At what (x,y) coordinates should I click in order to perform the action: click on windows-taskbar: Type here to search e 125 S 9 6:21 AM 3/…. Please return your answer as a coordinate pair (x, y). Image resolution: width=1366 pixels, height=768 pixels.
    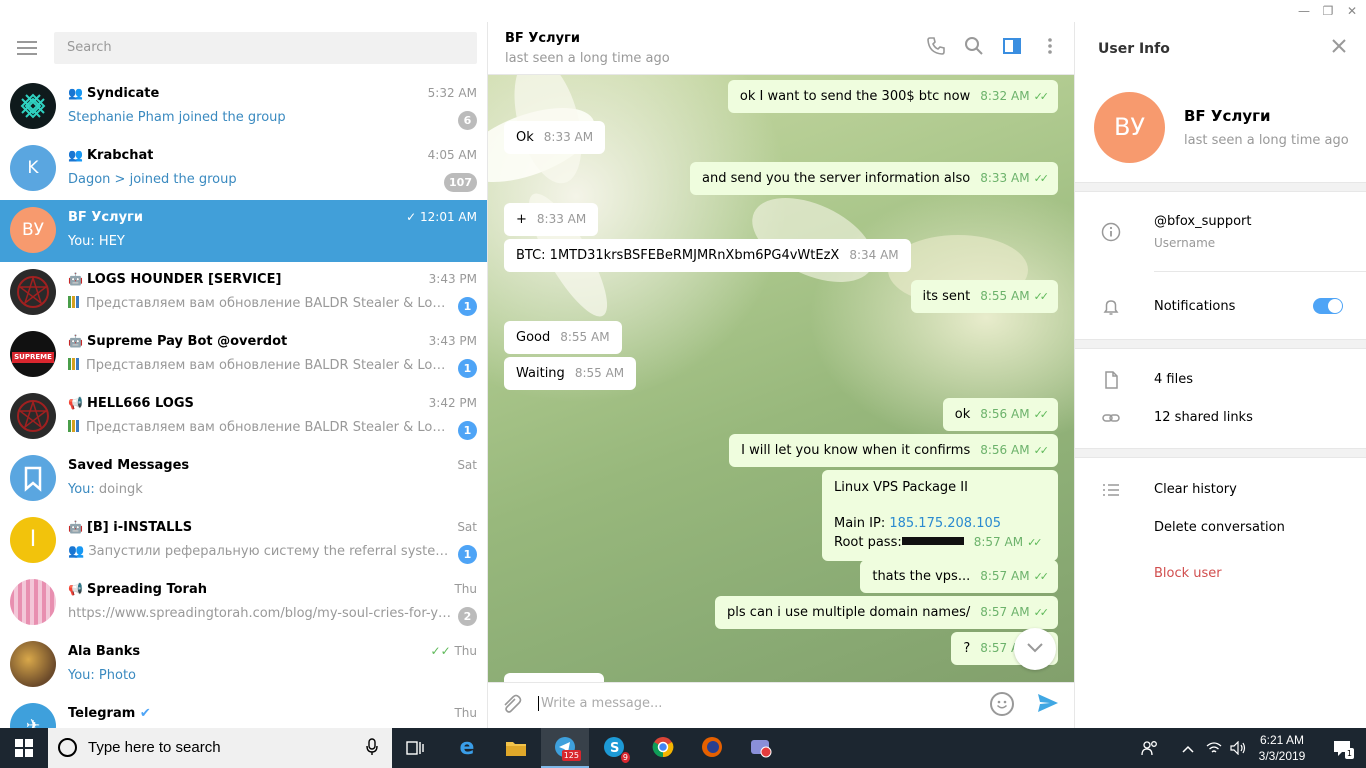
    Looking at the image, I should click on (683, 748).